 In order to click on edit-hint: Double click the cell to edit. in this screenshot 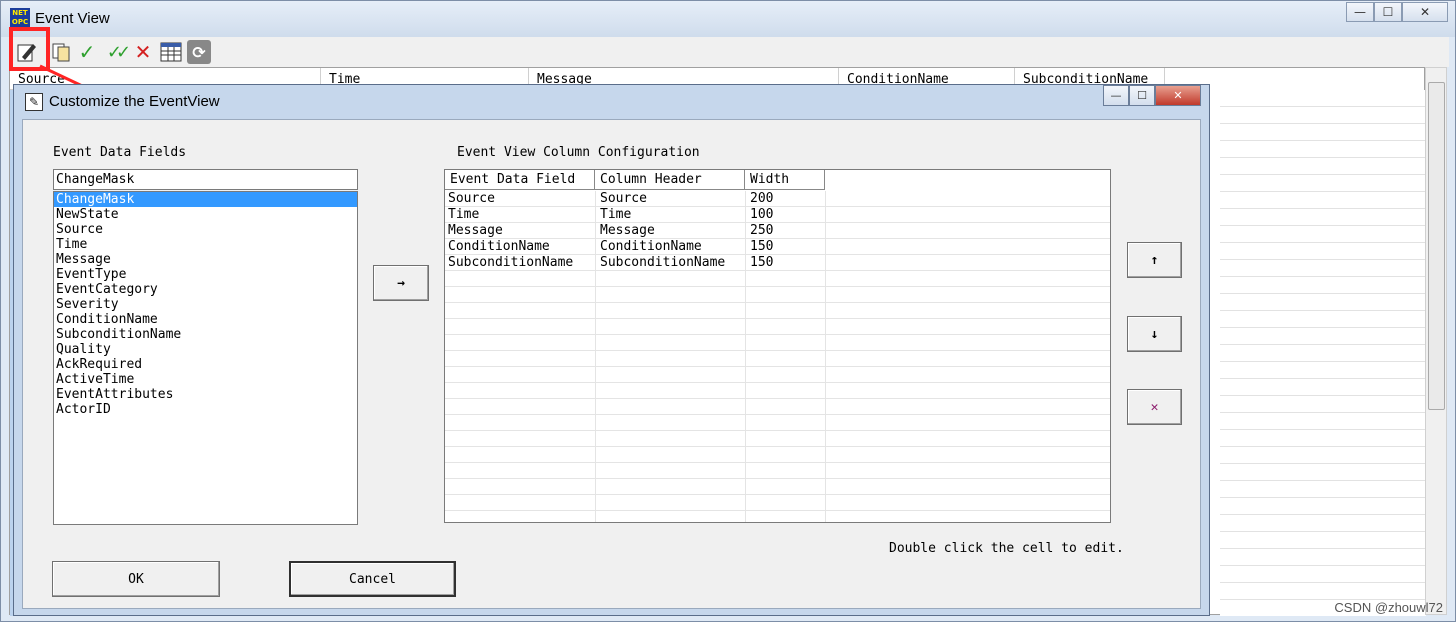, I will do `click(1006, 548)`.